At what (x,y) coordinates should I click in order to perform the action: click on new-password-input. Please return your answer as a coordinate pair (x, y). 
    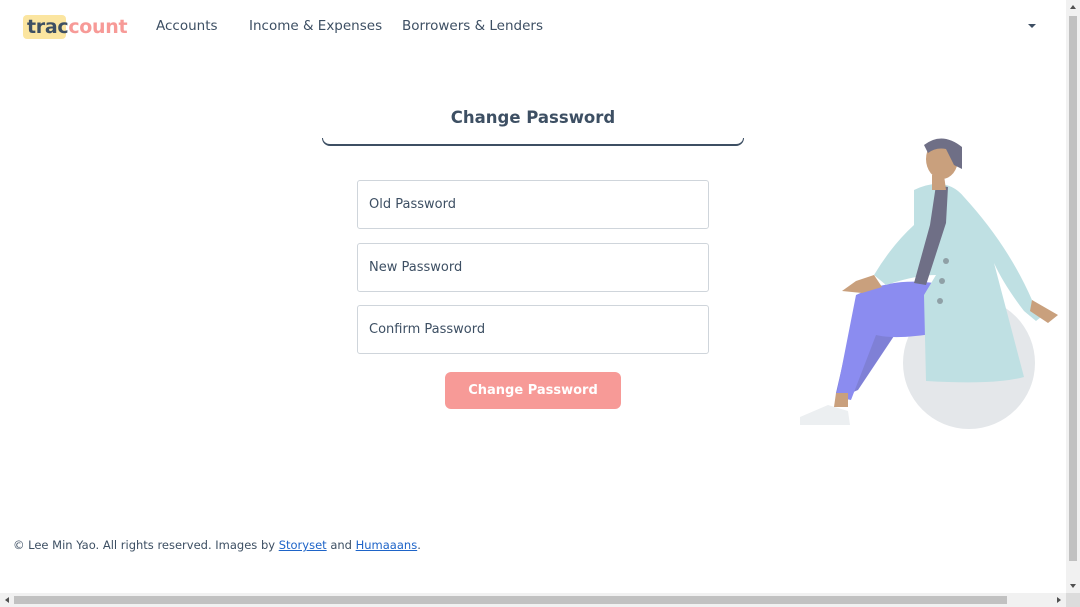
    Looking at the image, I should click on (533, 267).